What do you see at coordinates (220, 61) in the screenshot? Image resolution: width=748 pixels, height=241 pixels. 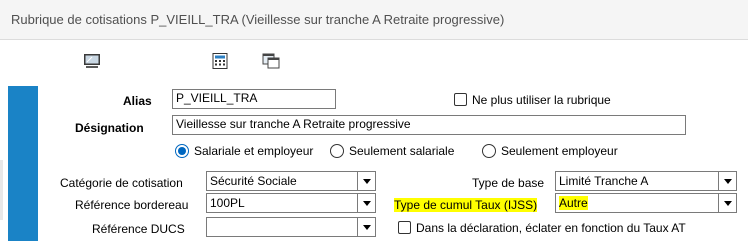 I see `calculator-icon` at bounding box center [220, 61].